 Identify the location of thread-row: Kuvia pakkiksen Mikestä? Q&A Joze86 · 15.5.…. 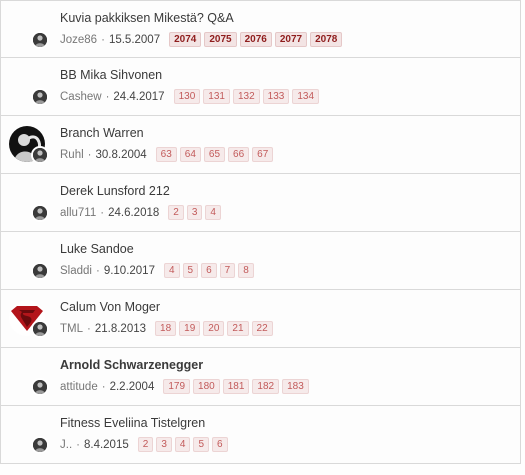
(260, 29).